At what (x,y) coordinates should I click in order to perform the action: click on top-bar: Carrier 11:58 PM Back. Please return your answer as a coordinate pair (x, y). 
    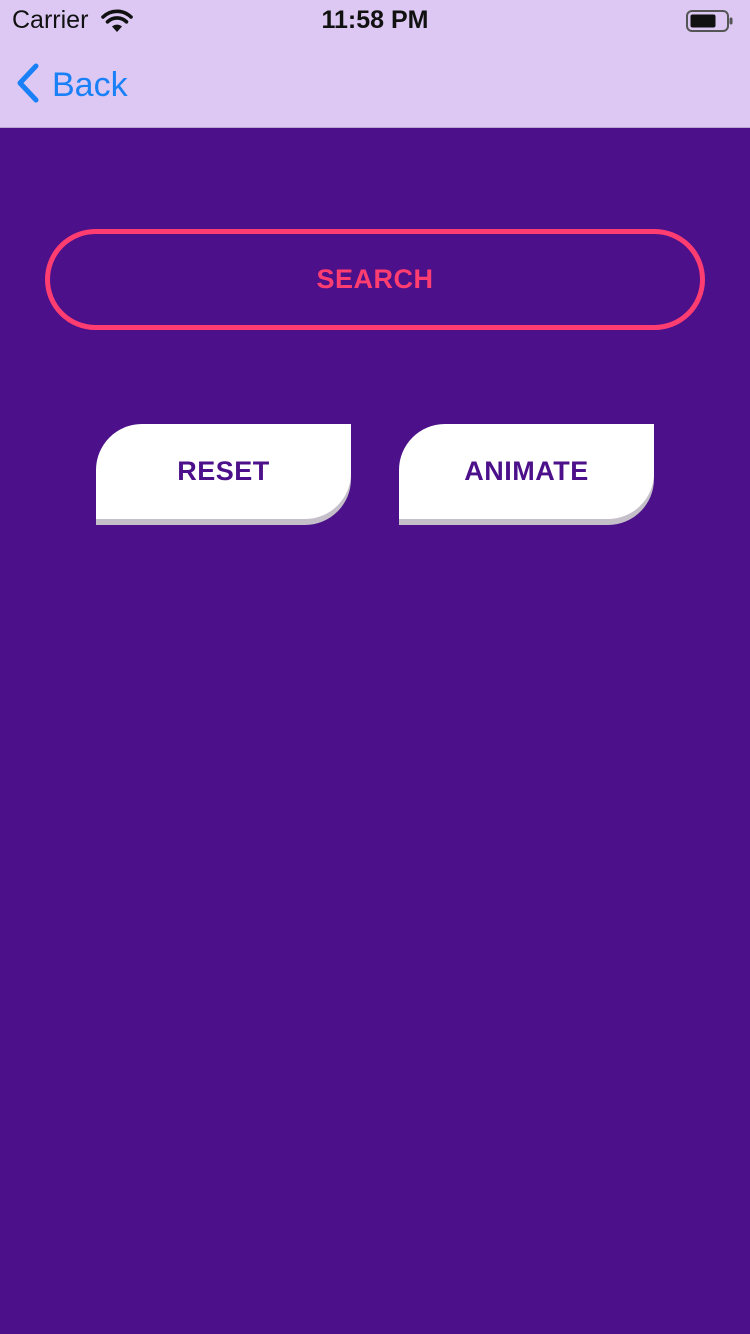
    Looking at the image, I should click on (375, 64).